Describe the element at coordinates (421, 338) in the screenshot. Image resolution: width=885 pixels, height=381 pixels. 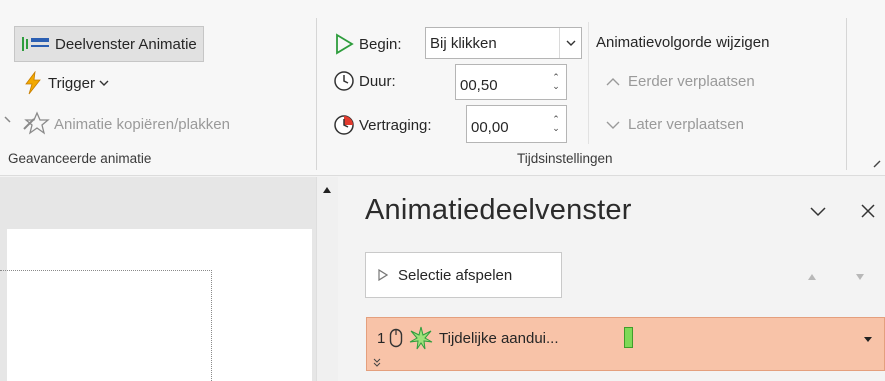
I see `star-burst-icon` at that location.